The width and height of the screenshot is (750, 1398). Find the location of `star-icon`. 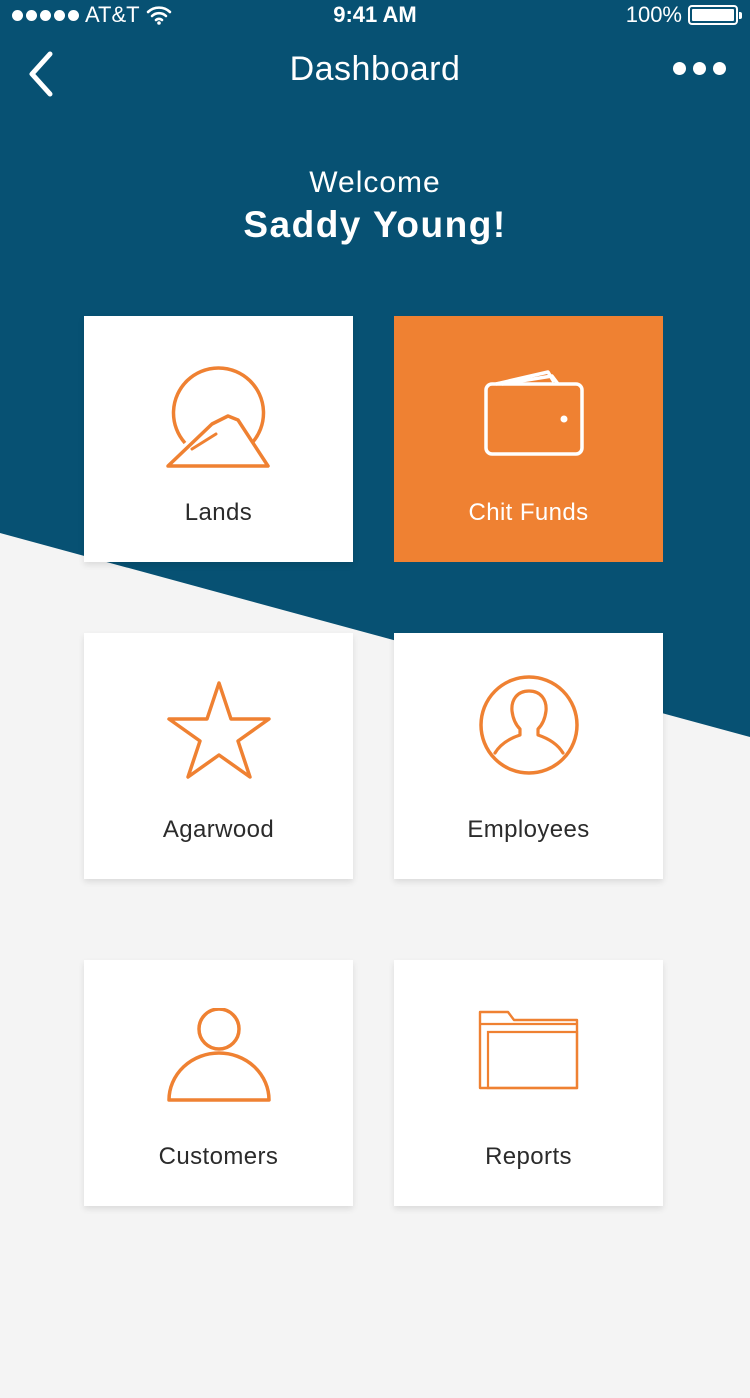

star-icon is located at coordinates (218, 734).